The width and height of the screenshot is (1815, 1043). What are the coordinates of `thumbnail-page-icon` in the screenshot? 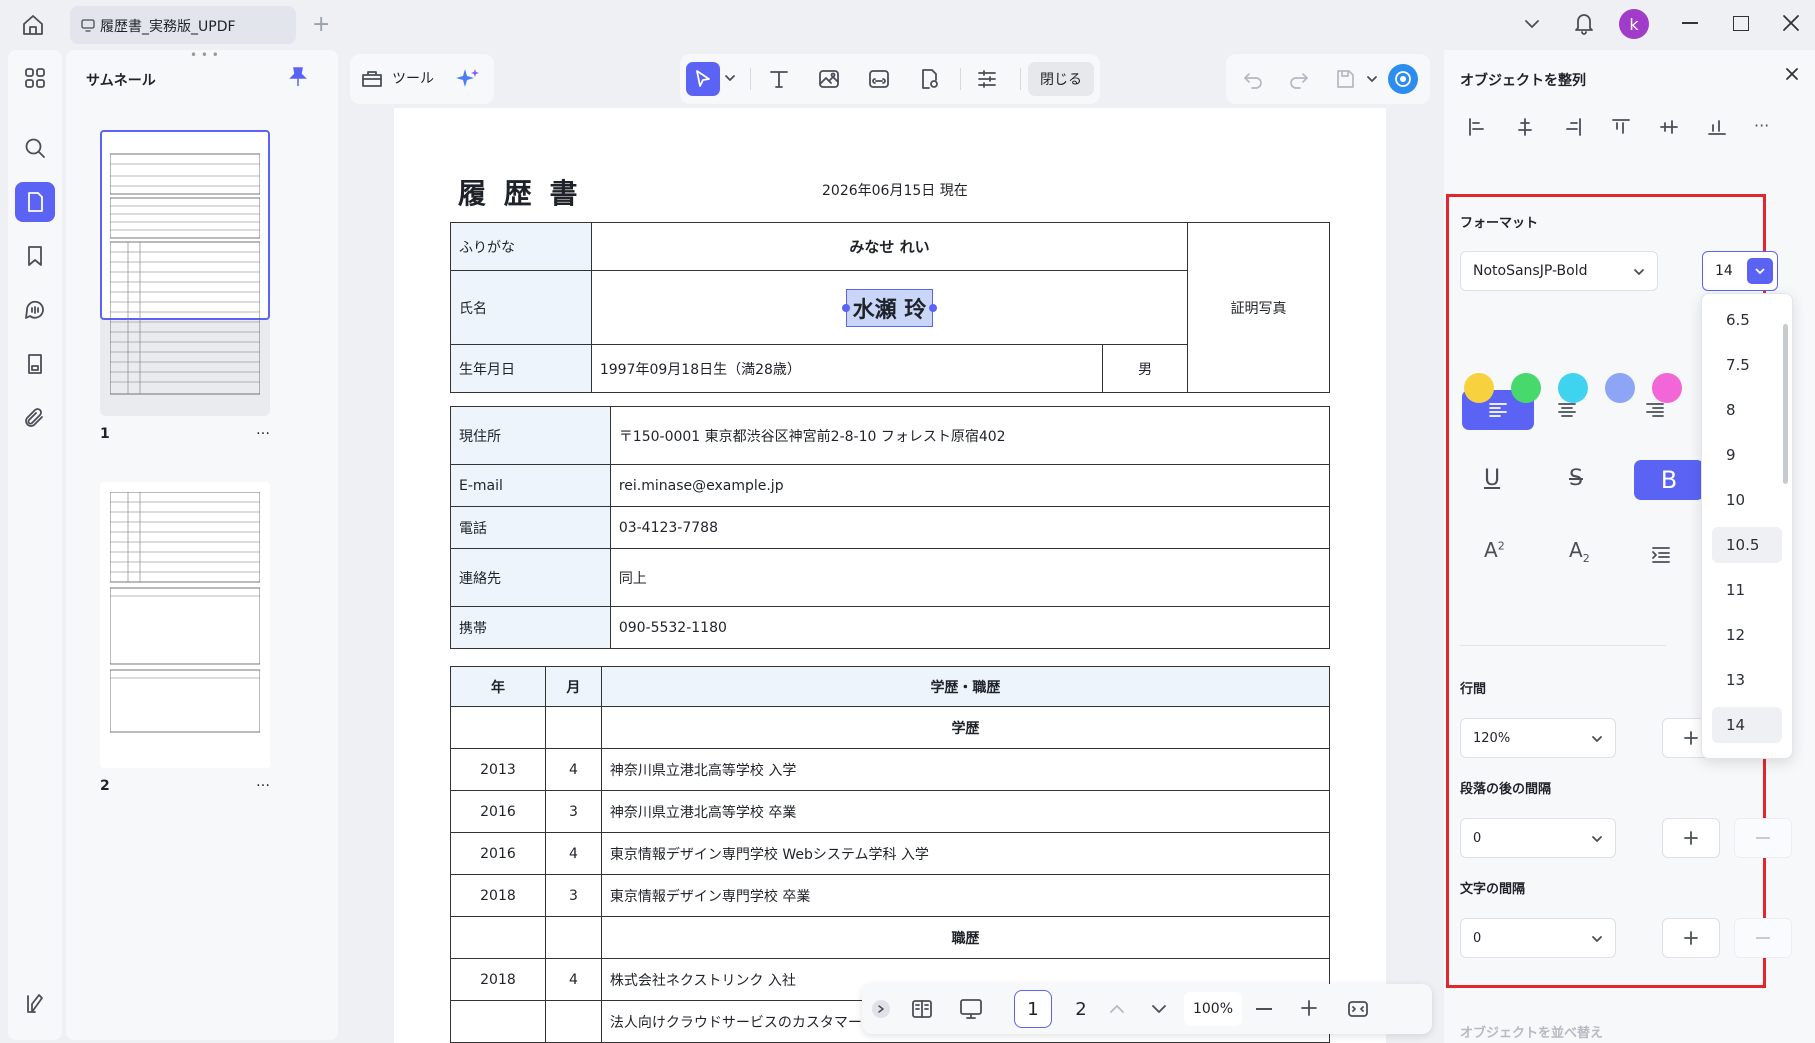 It's located at (35, 202).